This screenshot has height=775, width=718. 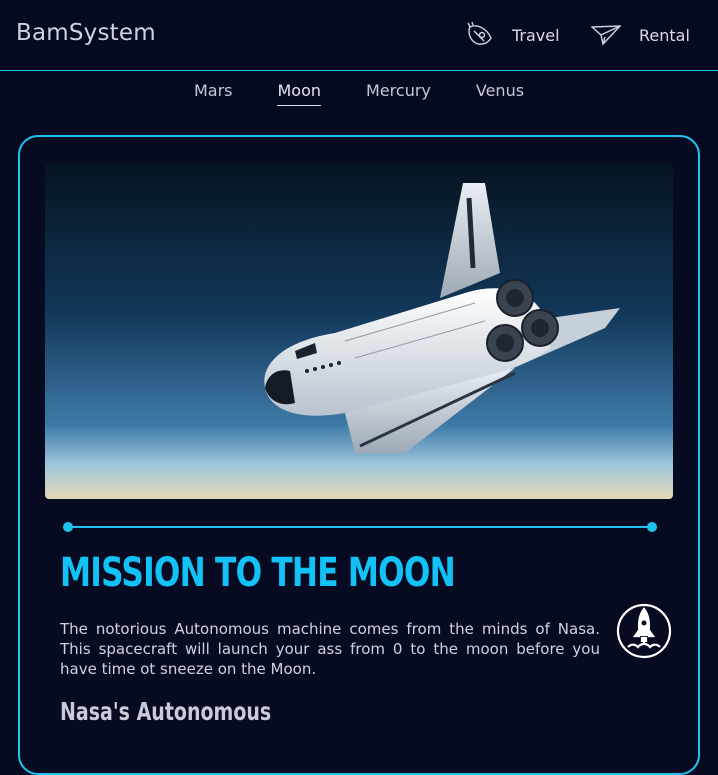 I want to click on carousel-end-dot, so click(x=652, y=527).